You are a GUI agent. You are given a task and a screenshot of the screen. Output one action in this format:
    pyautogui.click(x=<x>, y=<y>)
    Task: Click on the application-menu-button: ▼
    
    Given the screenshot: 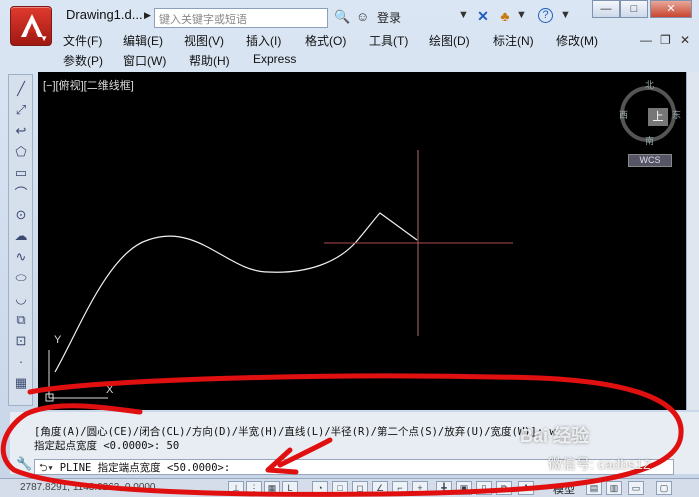 What is the action you would take?
    pyautogui.click(x=31, y=26)
    